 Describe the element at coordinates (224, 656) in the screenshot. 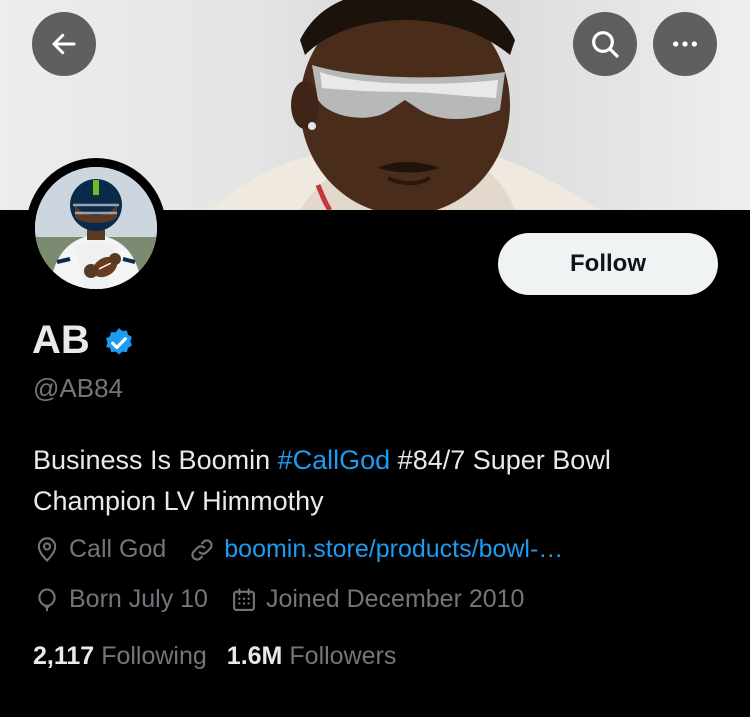

I see `follow-stats: 2,117 Following 1.6M Followers` at that location.